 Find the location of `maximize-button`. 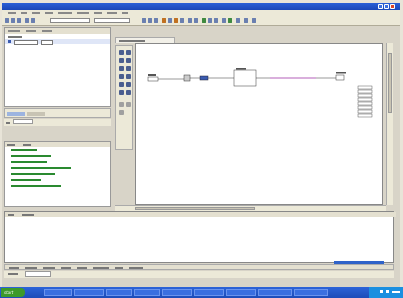

maximize-button is located at coordinates (386, 6).